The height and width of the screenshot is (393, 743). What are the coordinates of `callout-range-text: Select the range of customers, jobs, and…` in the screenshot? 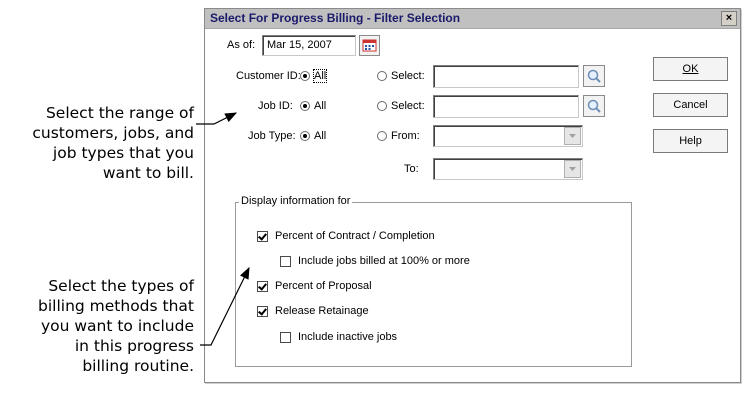 It's located at (97, 143).